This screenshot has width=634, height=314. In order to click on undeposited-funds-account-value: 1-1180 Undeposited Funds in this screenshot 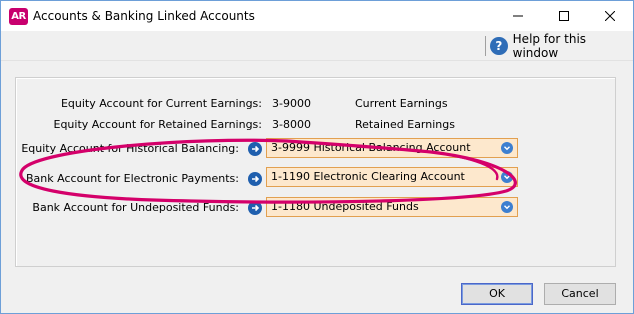, I will do `click(345, 206)`.